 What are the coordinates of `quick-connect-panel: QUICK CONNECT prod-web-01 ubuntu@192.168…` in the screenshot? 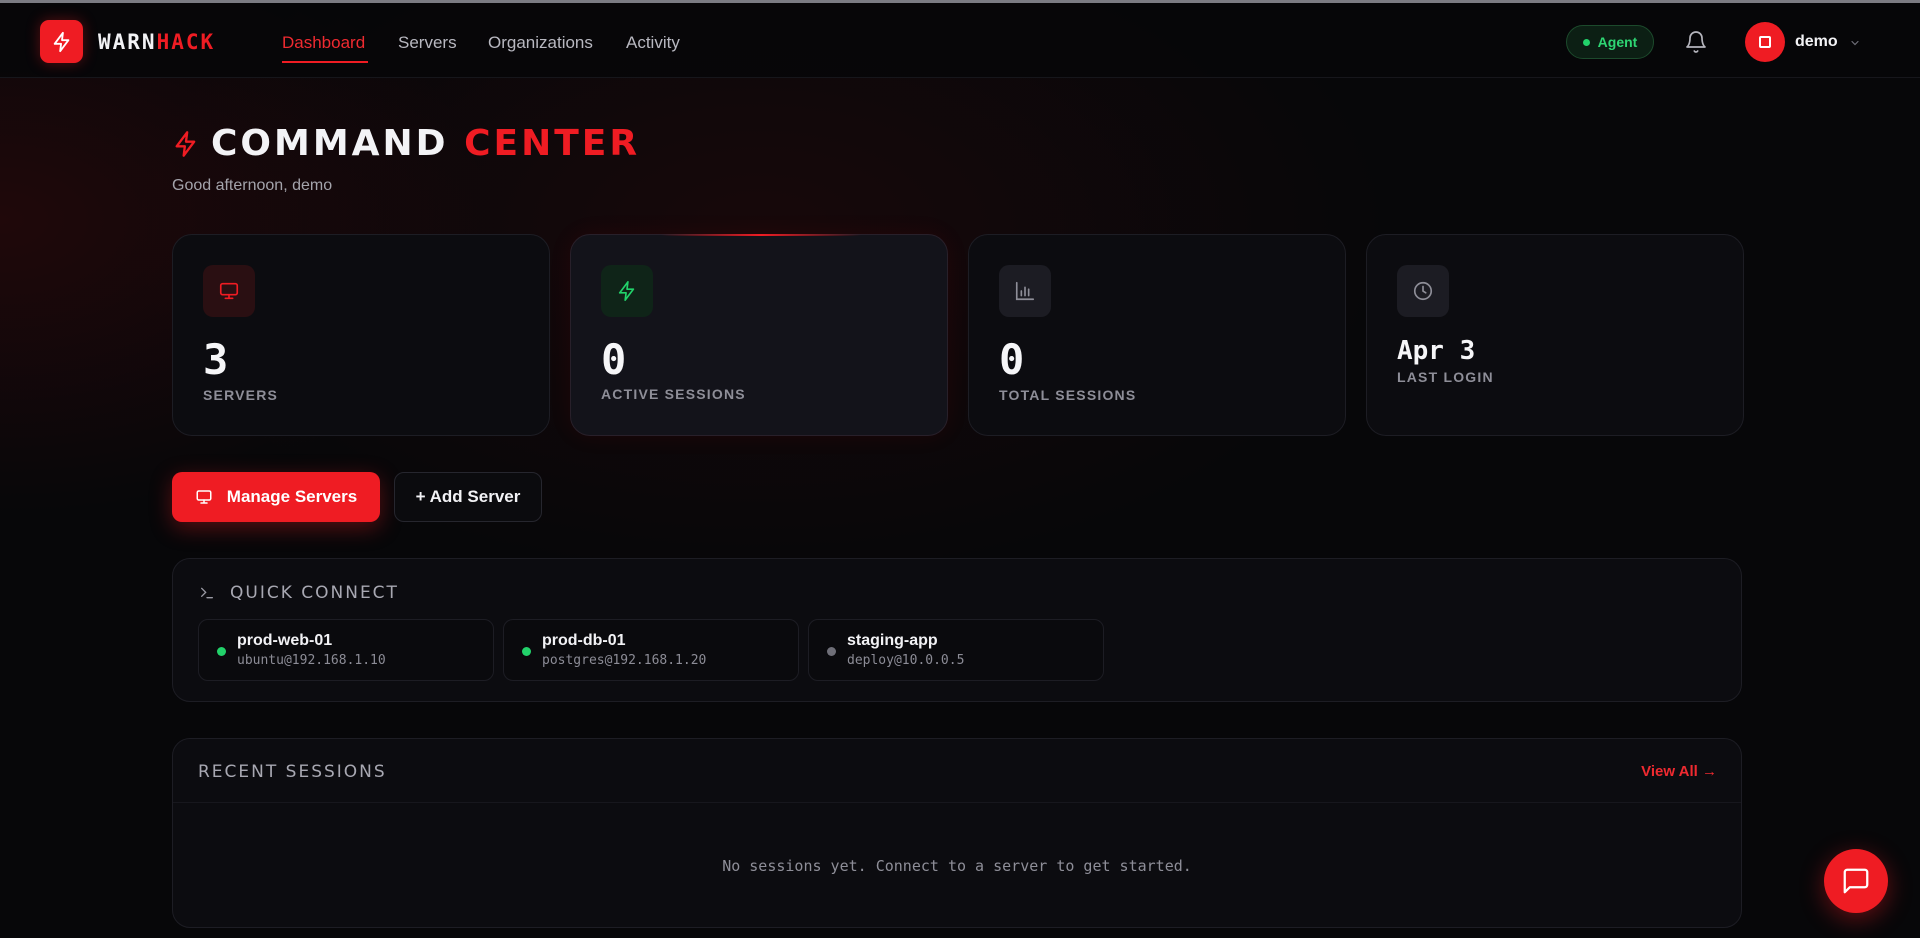 It's located at (957, 630).